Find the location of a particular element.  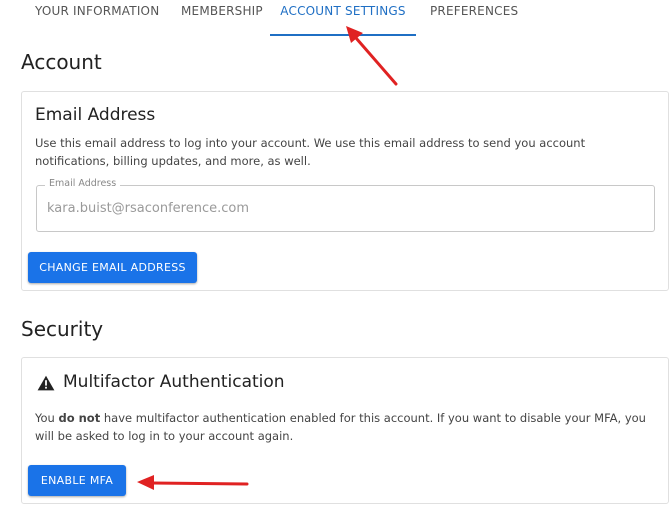

enable-mfa-button: ENABLE MFA is located at coordinates (77, 480).